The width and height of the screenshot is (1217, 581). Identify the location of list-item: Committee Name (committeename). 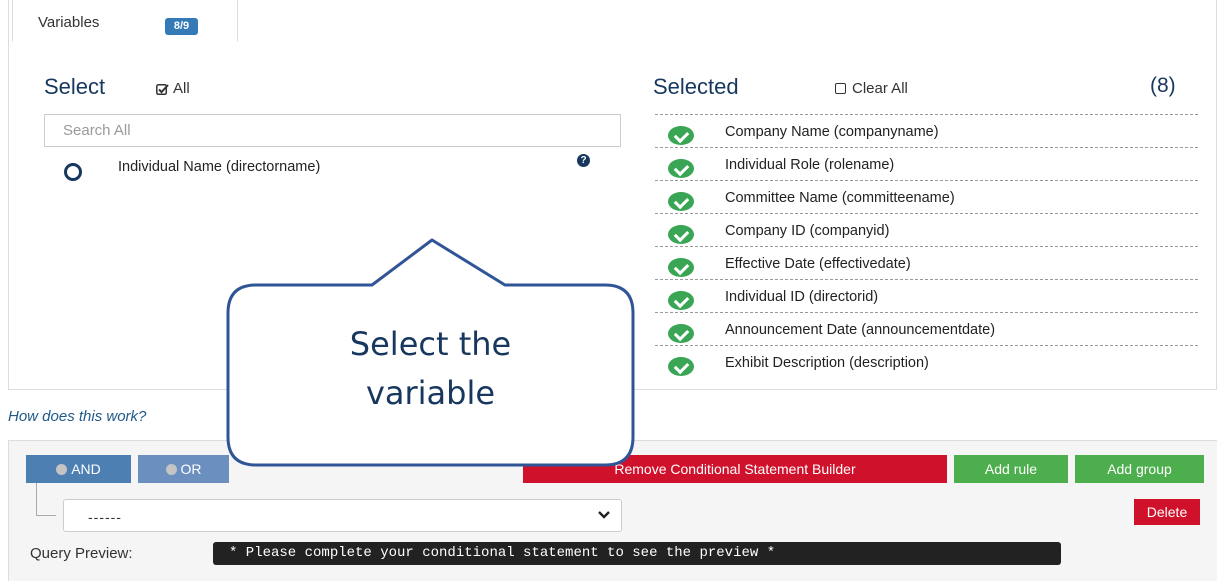
(926, 196).